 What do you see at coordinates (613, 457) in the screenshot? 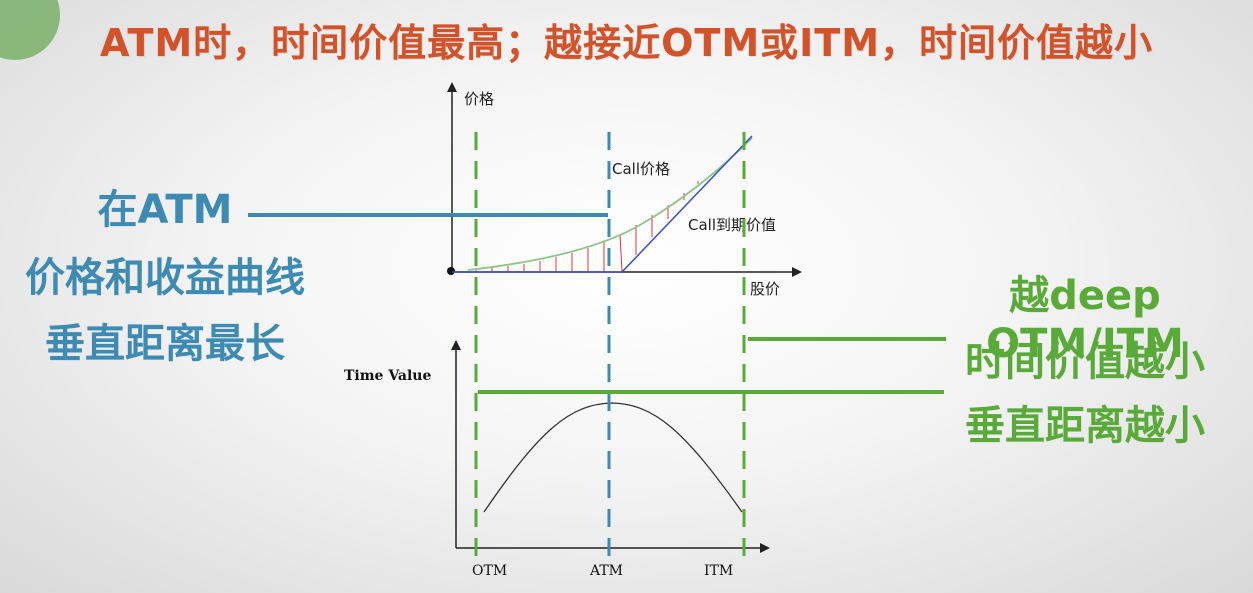
I see `time-value-curve` at bounding box center [613, 457].